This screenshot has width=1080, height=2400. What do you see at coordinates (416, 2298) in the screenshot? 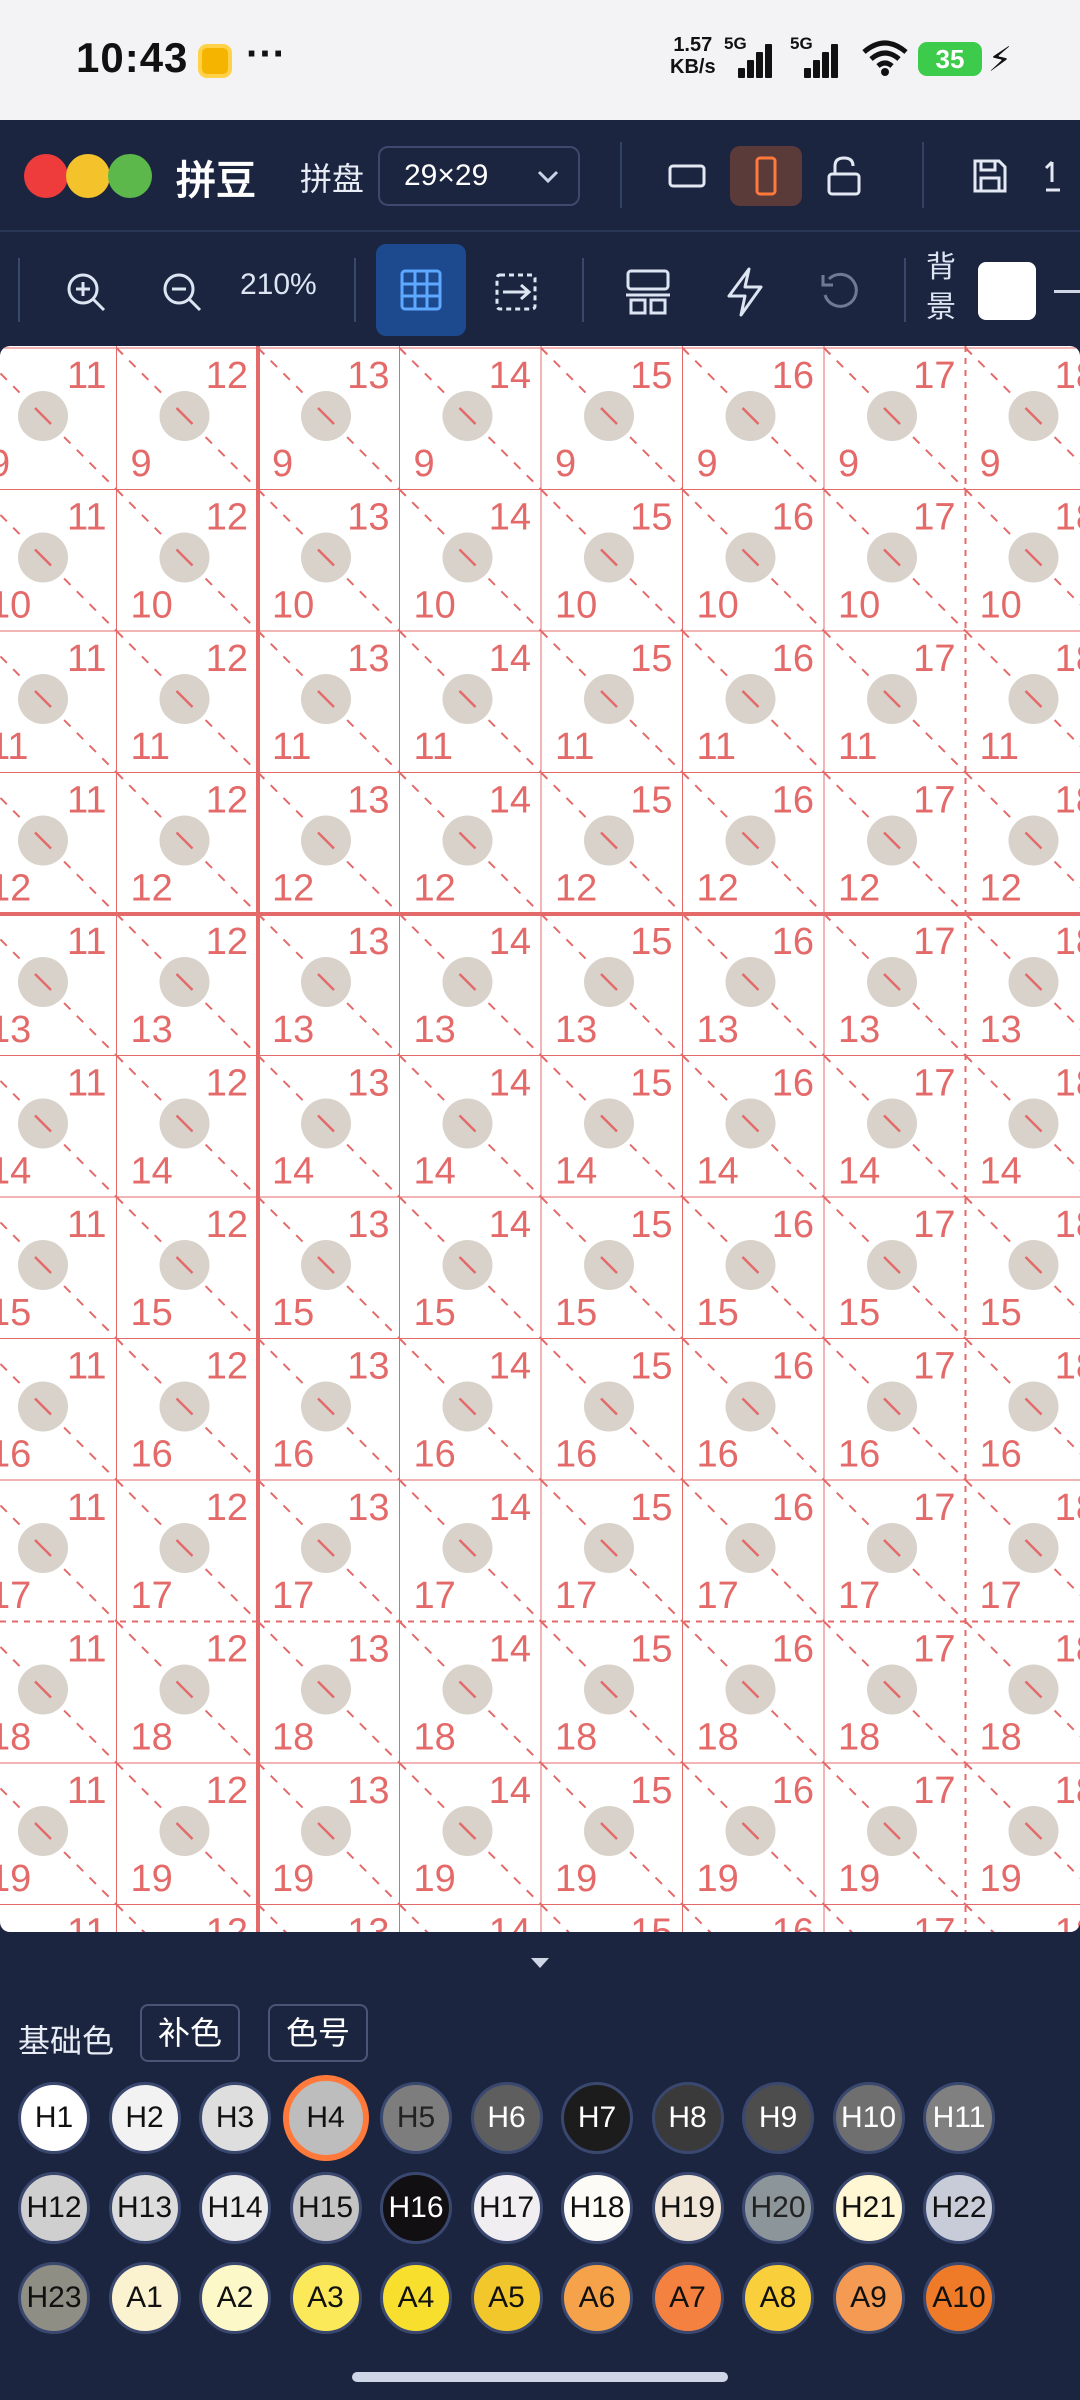
I see `color-swatch-a4: A4` at bounding box center [416, 2298].